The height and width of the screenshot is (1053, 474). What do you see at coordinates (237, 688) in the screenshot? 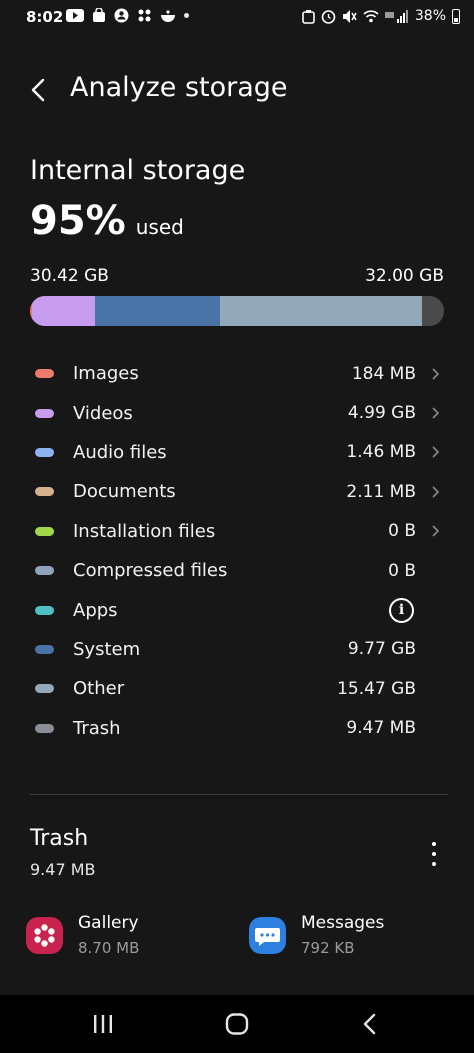
I see `category-row-other: Other 15.47 GB` at bounding box center [237, 688].